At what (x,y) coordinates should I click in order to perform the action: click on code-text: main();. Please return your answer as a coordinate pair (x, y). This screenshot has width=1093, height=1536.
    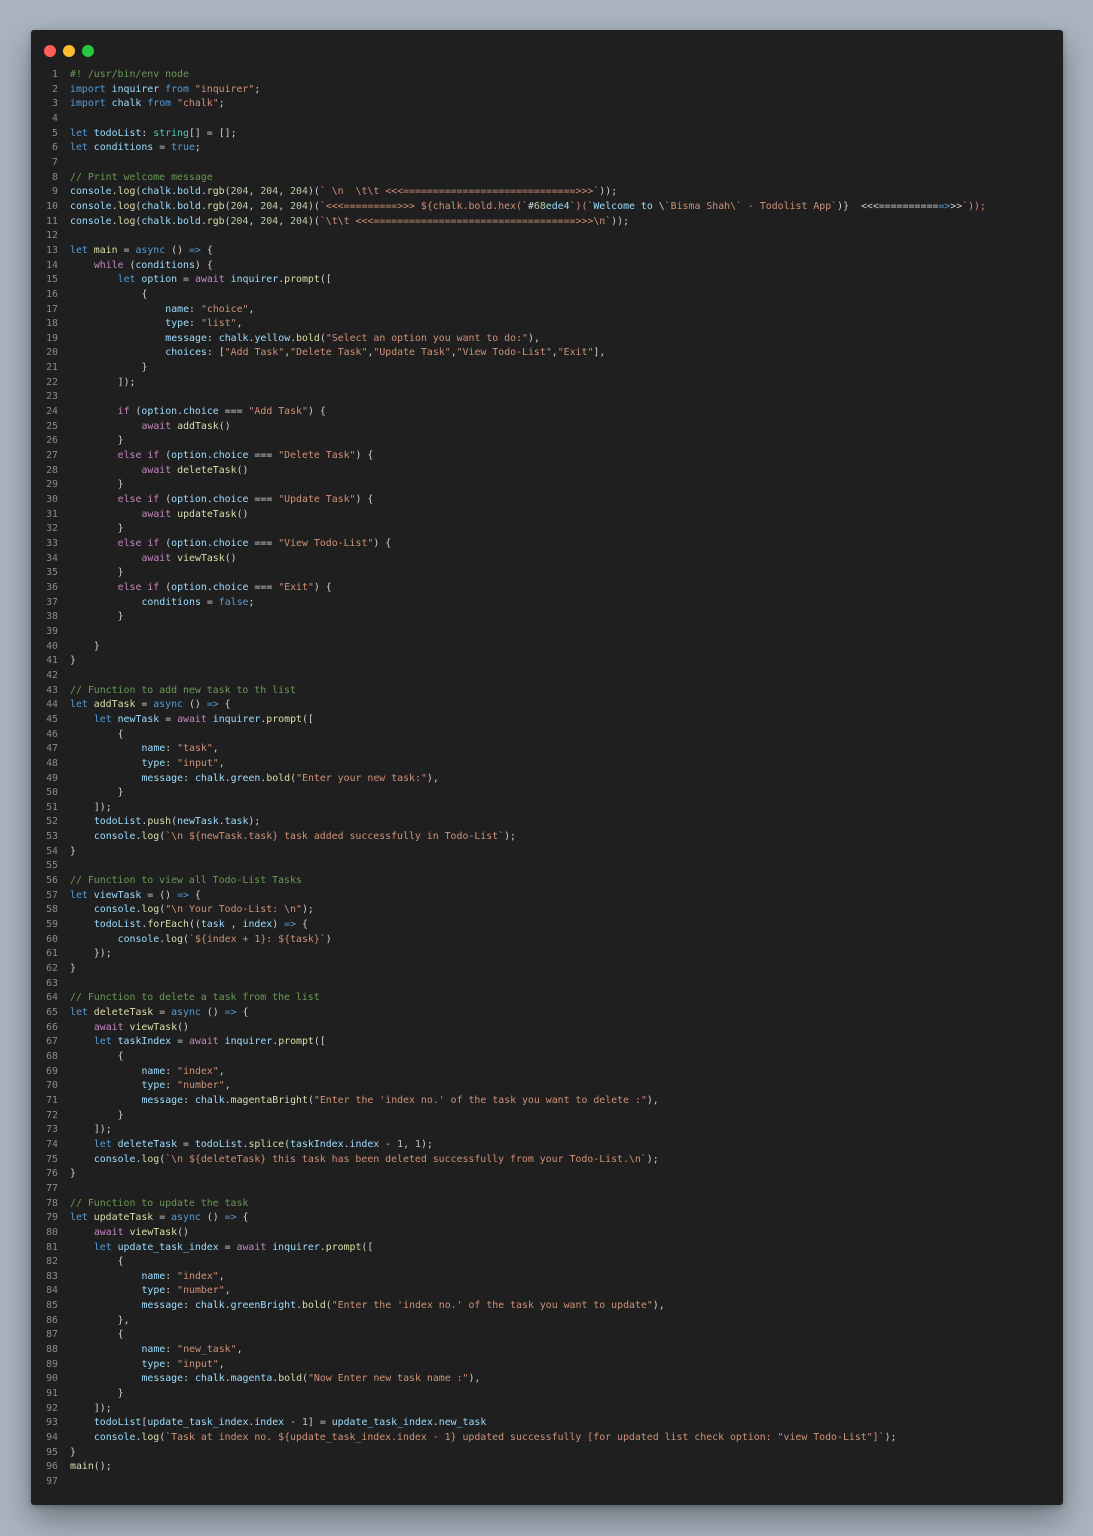
    Looking at the image, I should click on (91, 1467).